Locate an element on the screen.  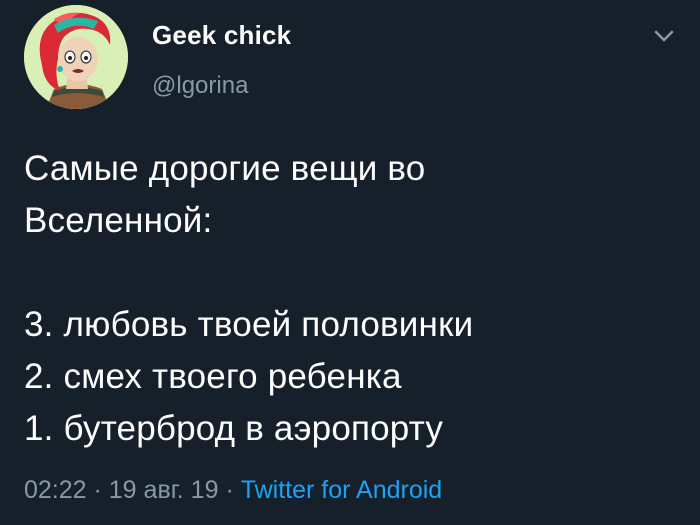
author-display-name: Geek chick is located at coordinates (221, 35).